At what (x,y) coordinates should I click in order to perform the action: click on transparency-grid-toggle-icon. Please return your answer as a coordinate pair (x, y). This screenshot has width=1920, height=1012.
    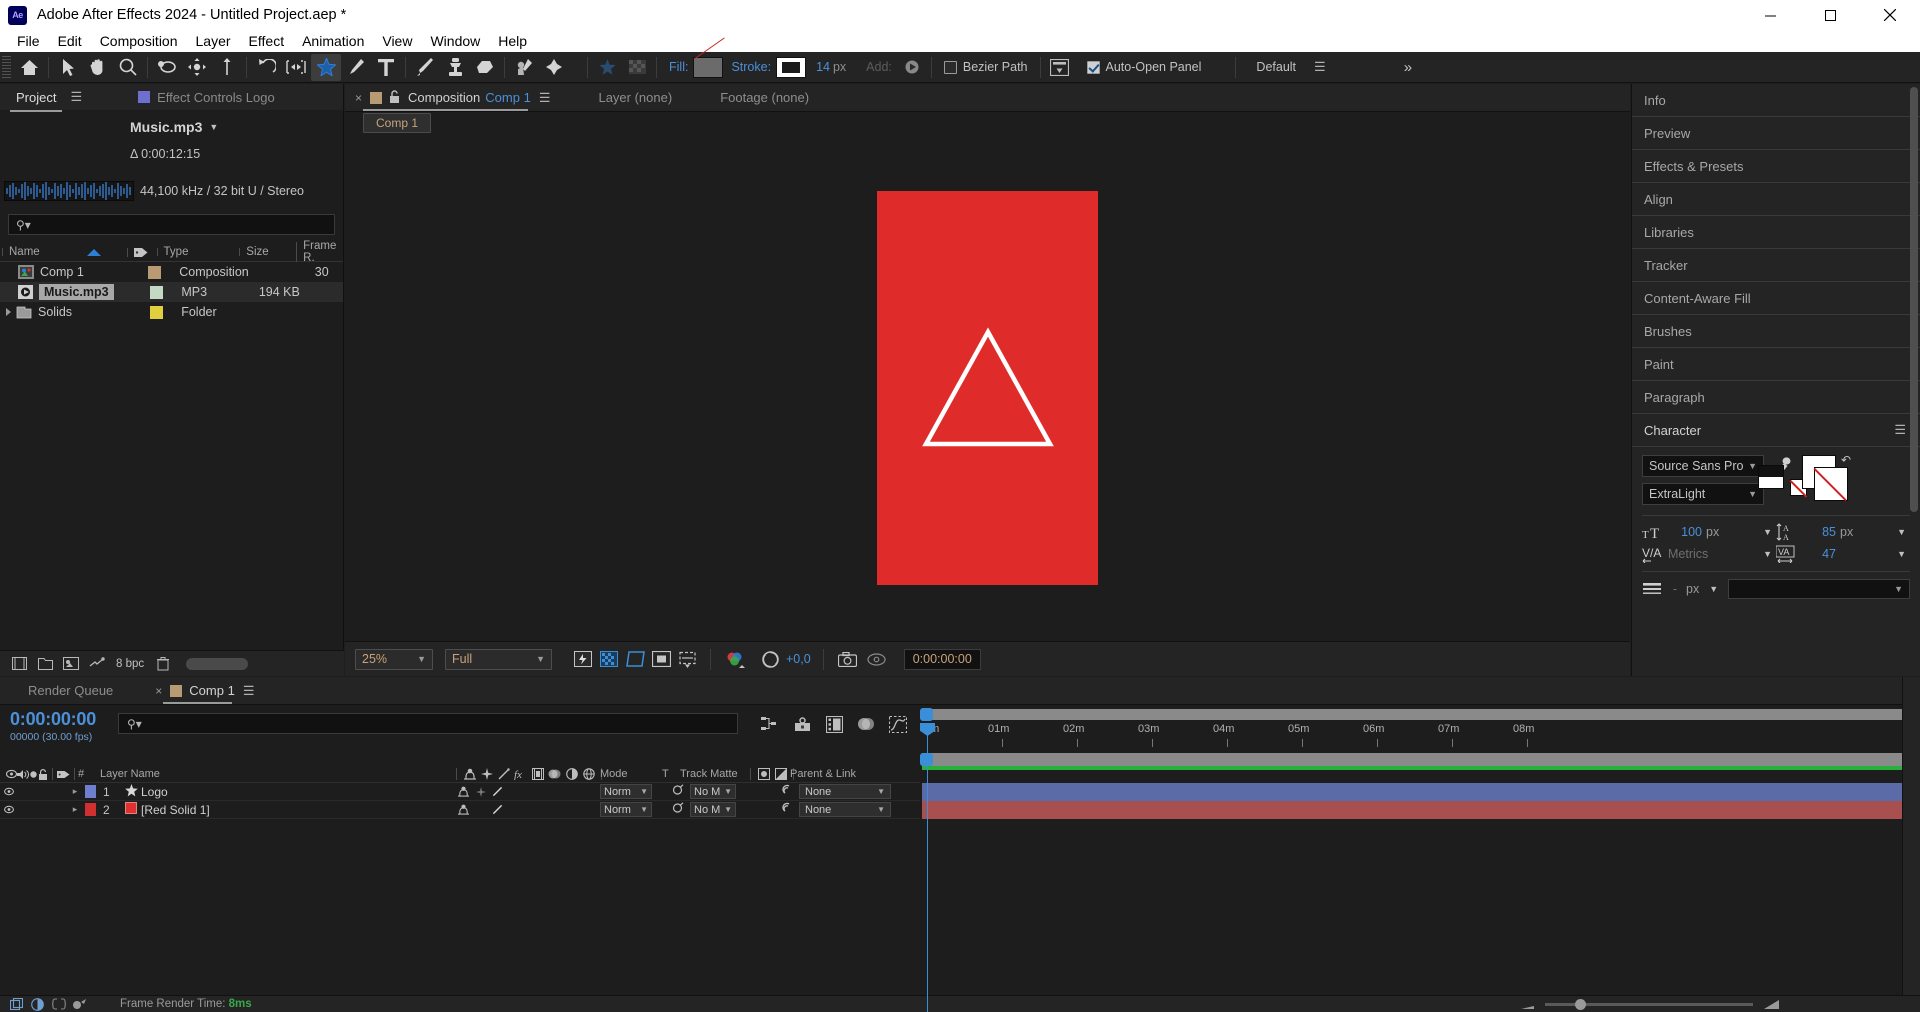
    Looking at the image, I should click on (609, 659).